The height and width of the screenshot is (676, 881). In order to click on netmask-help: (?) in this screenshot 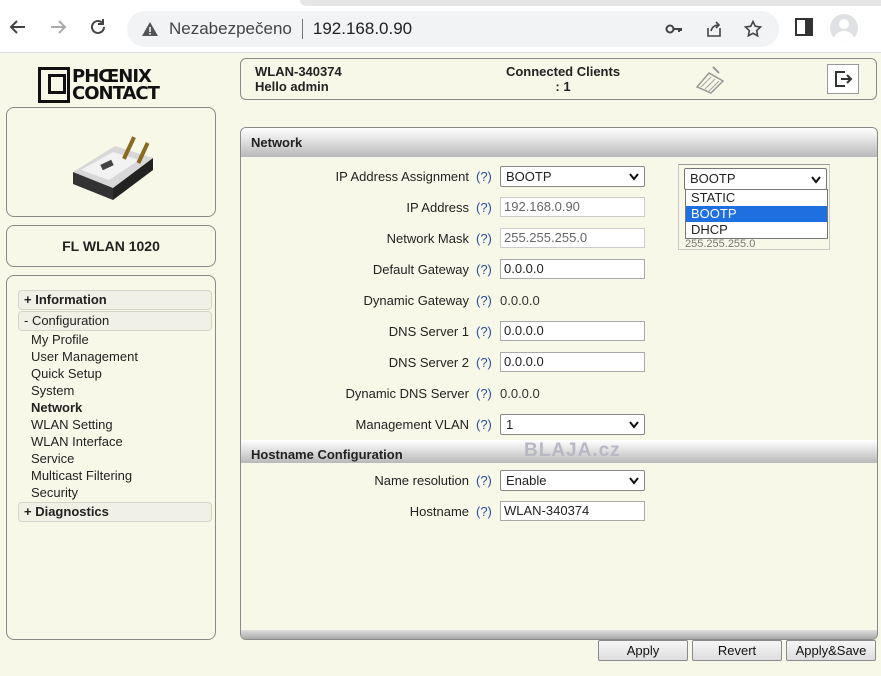, I will do `click(484, 238)`.